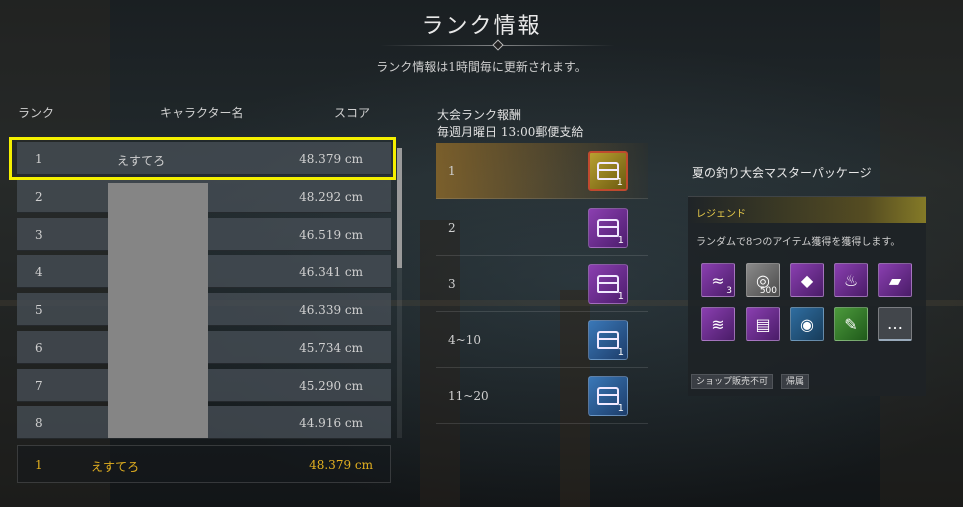 The width and height of the screenshot is (963, 507). I want to click on reward-section-title: 大会ランク報酬, so click(479, 115).